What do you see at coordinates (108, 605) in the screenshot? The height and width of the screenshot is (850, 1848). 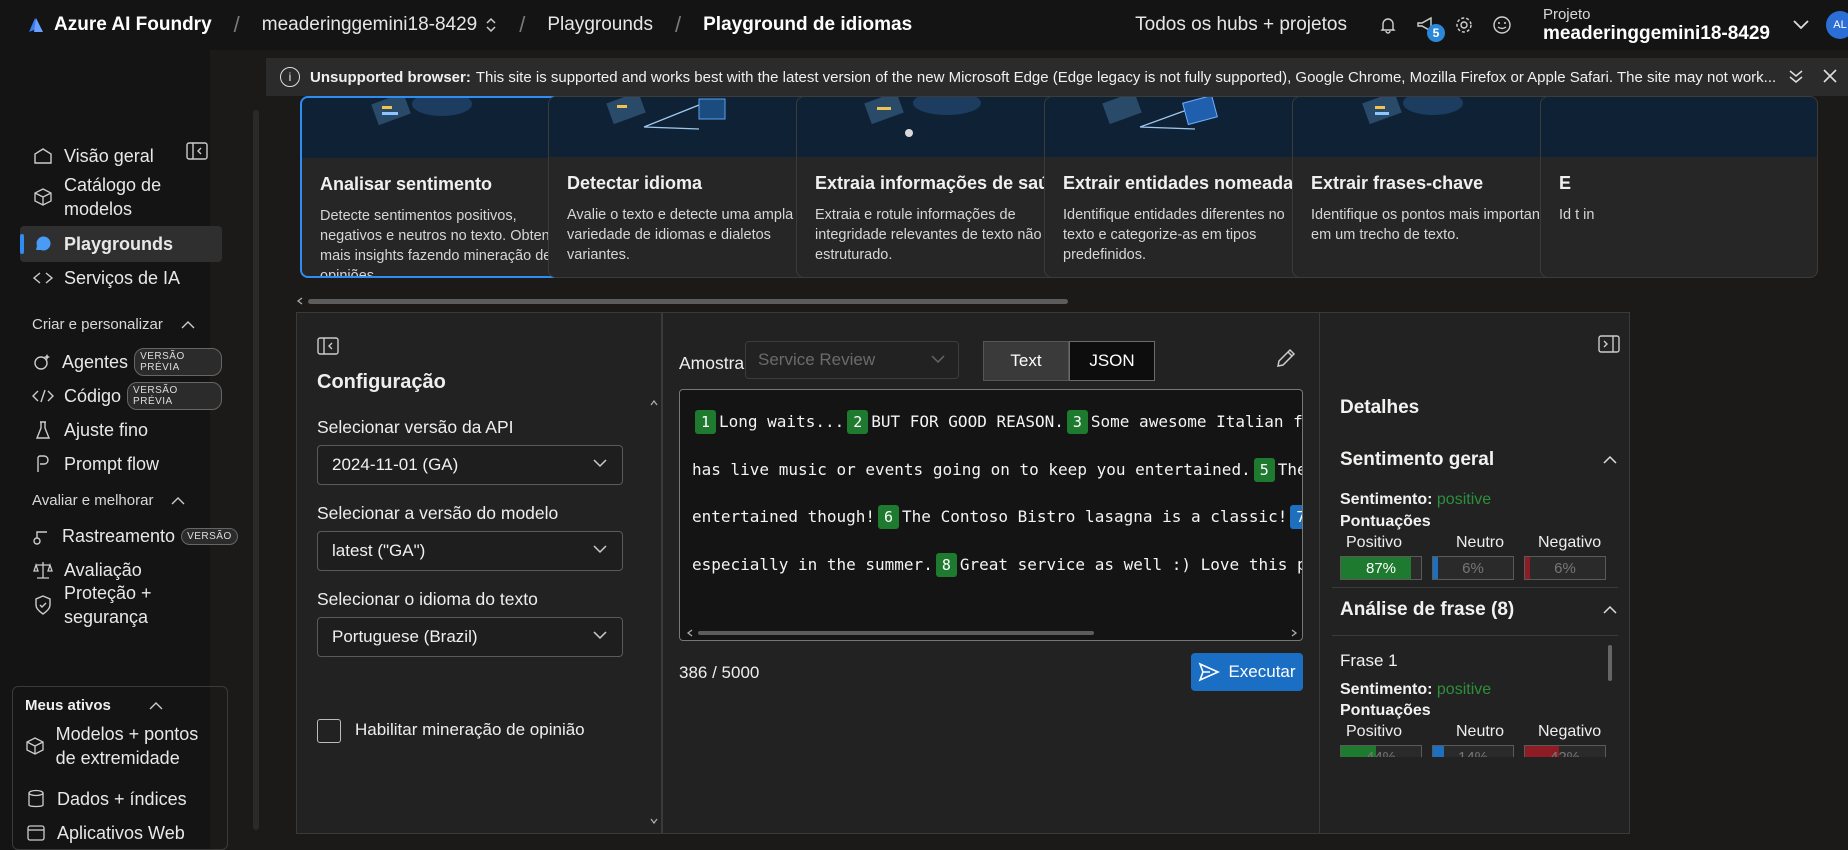 I see `sidebar-item-label: Proteção + segurança` at bounding box center [108, 605].